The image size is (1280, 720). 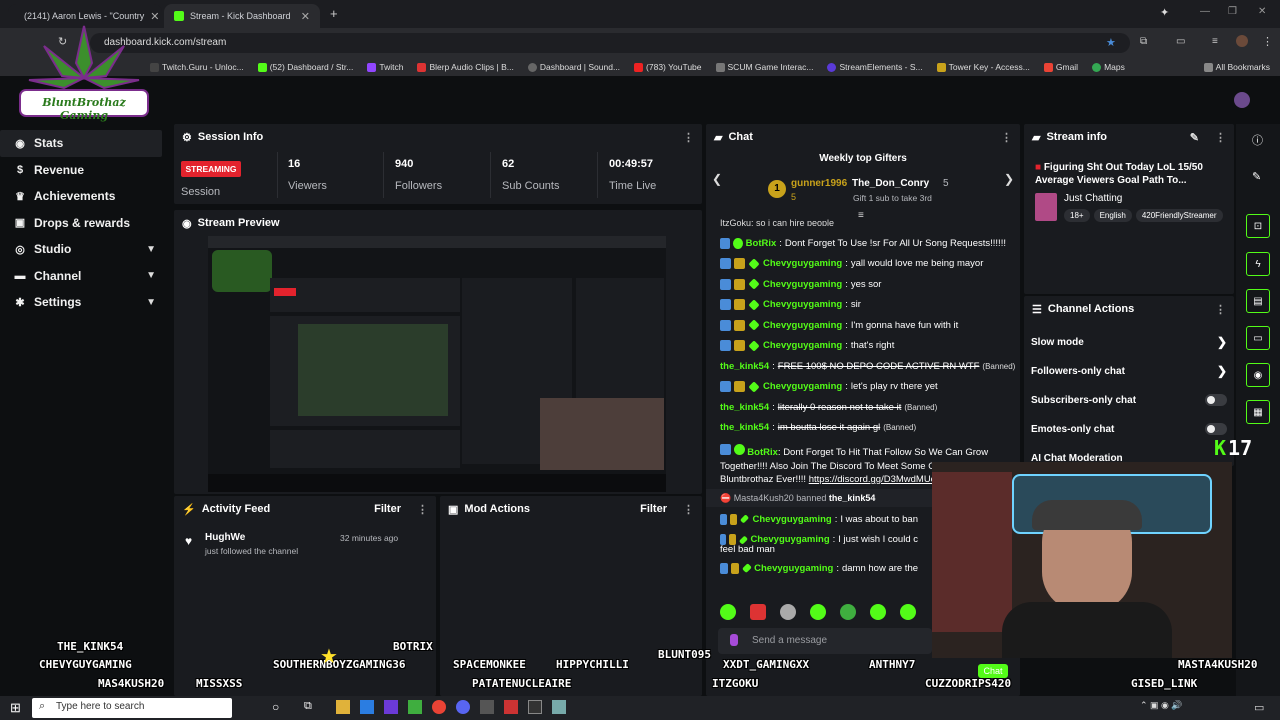 What do you see at coordinates (1215, 41) in the screenshot?
I see `tab-search-icon: ≡` at bounding box center [1215, 41].